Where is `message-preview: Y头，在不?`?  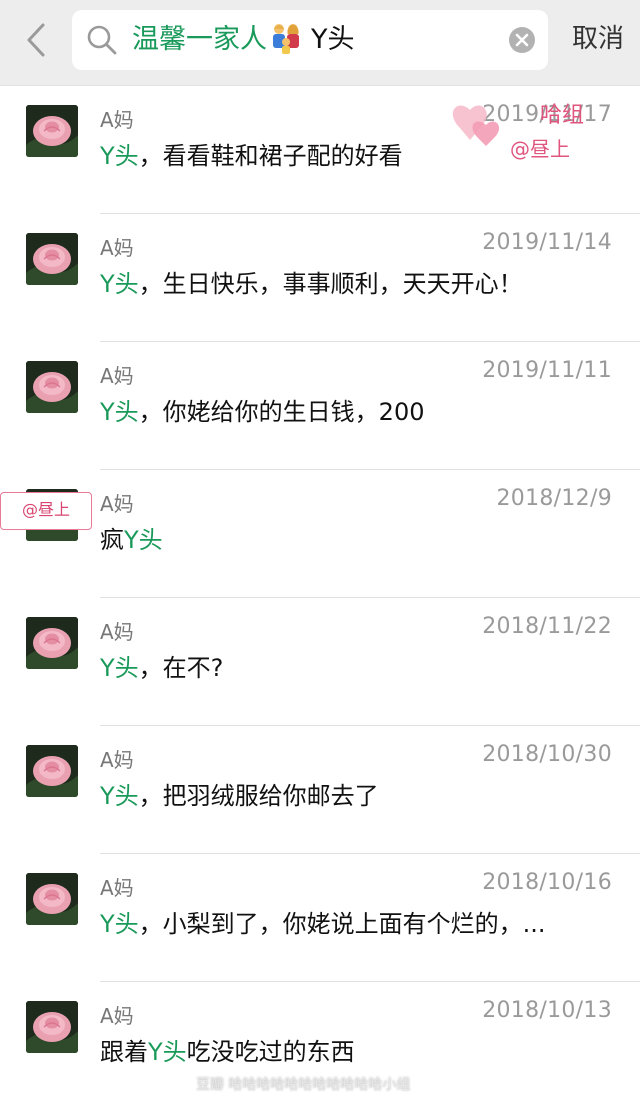 message-preview: Y头，在不? is located at coordinates (161, 665).